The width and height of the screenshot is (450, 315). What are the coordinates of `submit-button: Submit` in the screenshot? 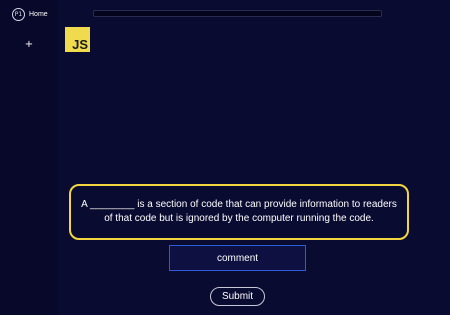 It's located at (237, 296).